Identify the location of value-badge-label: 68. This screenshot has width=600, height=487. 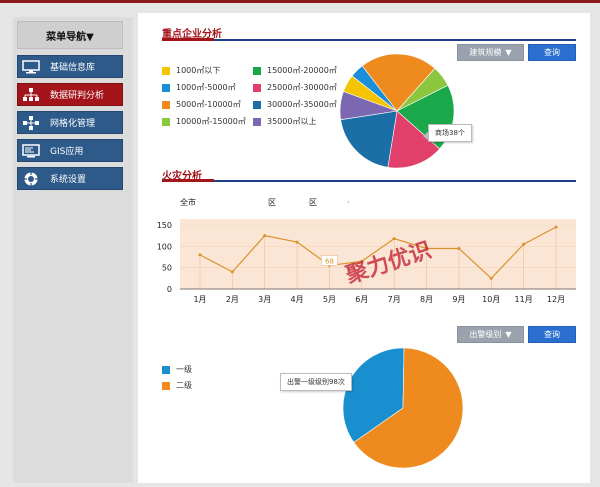
(329, 262).